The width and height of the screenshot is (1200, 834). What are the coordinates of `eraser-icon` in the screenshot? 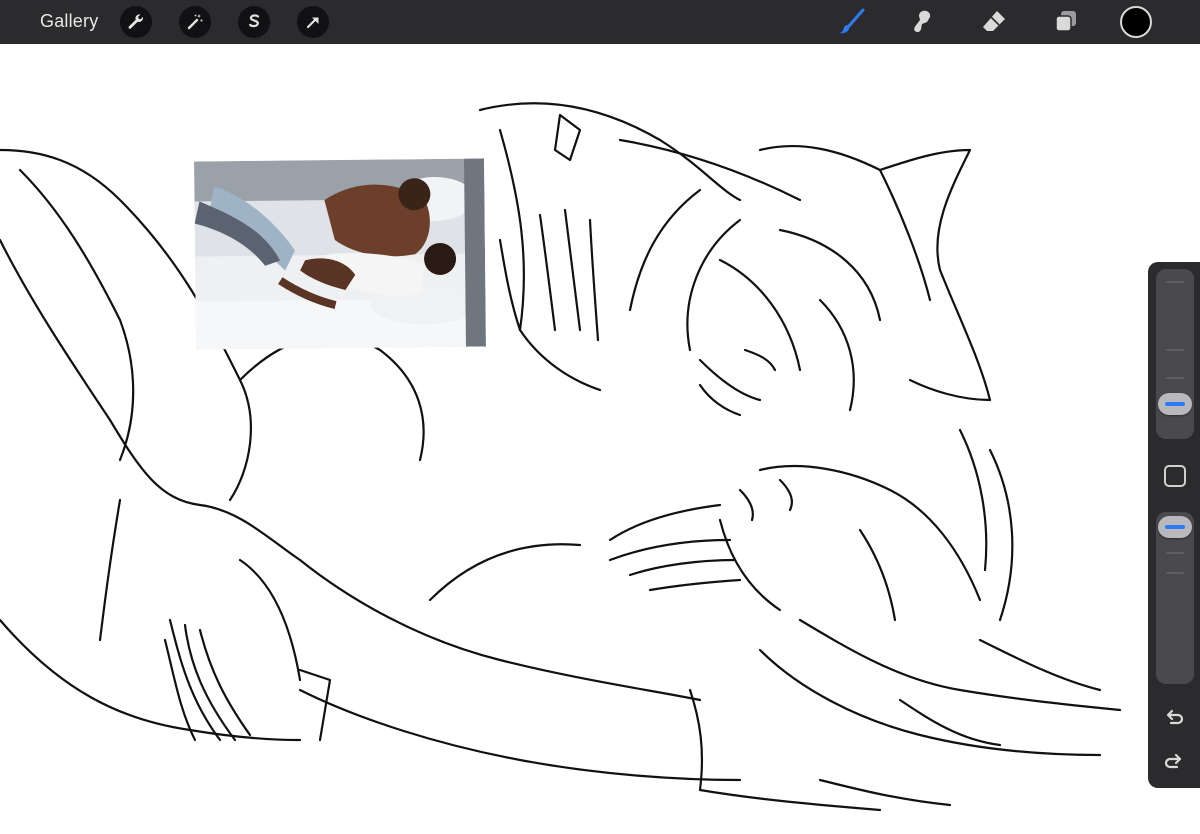 It's located at (994, 21).